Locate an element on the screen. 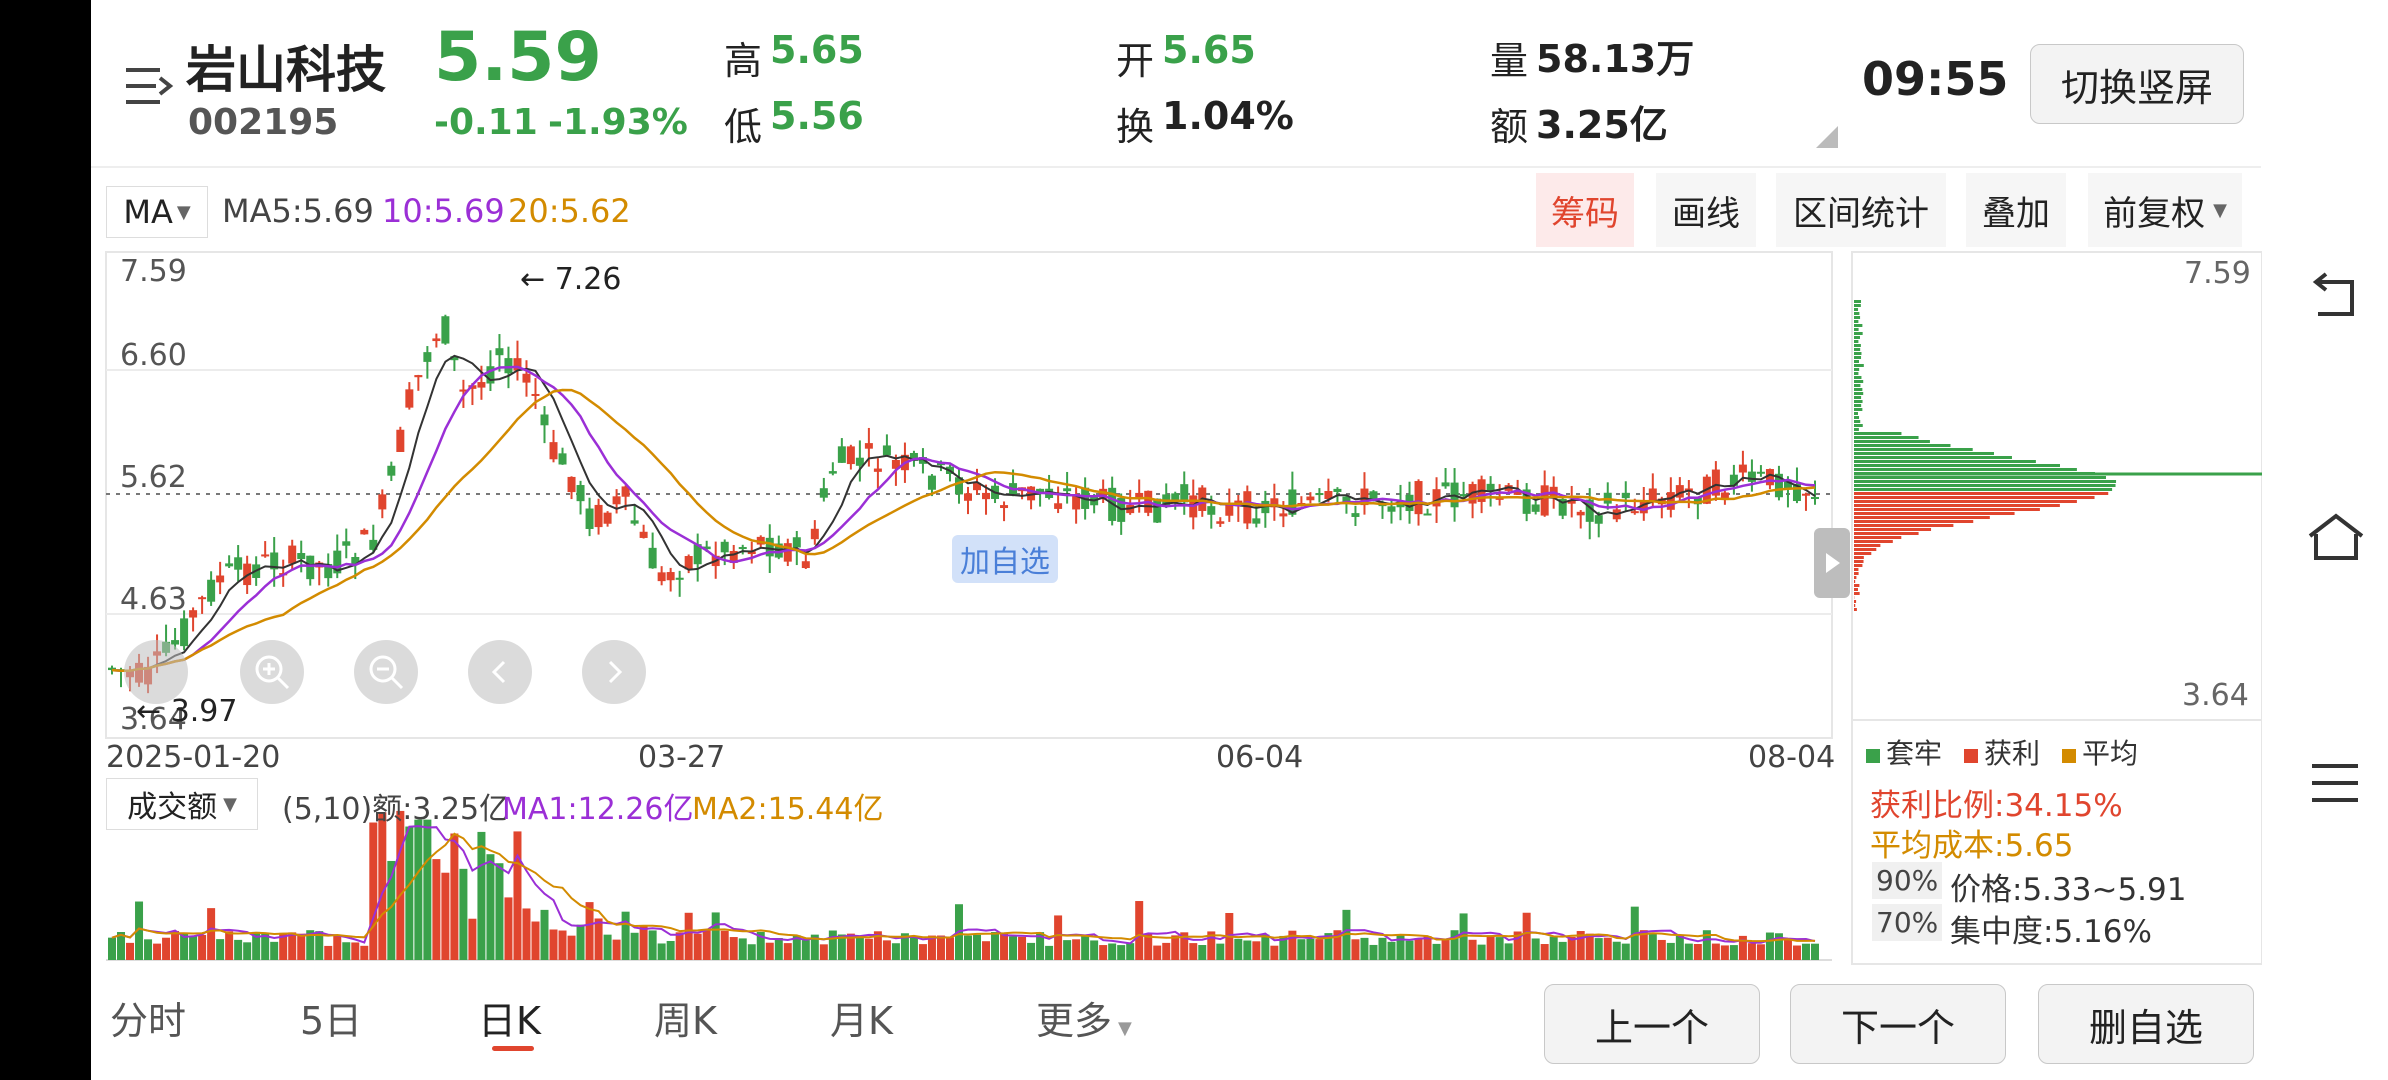  tab-monthly-k: 月K is located at coordinates (861, 1017).